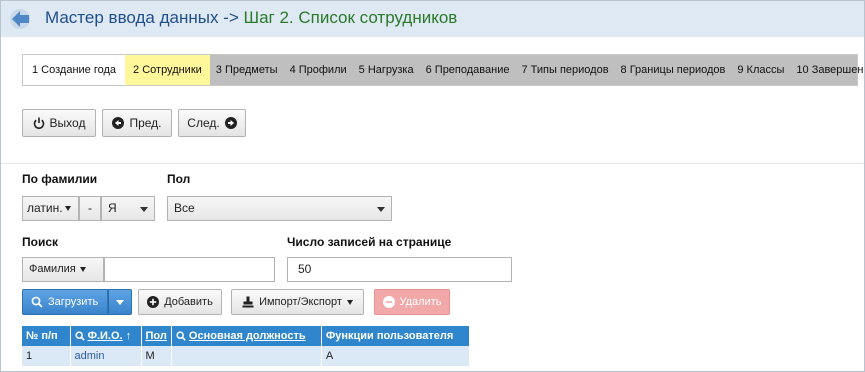  I want to click on exit-label: Выход, so click(67, 123).